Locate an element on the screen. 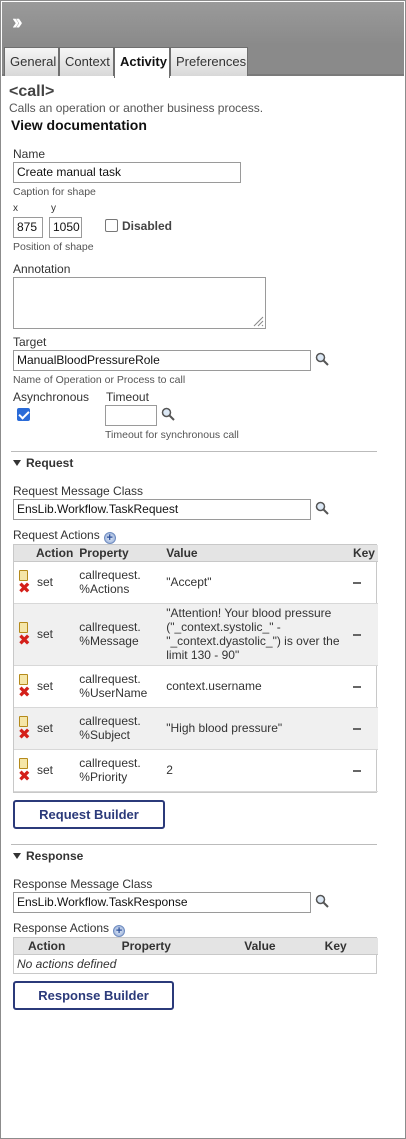  disabled-label: Disabled is located at coordinates (147, 226).